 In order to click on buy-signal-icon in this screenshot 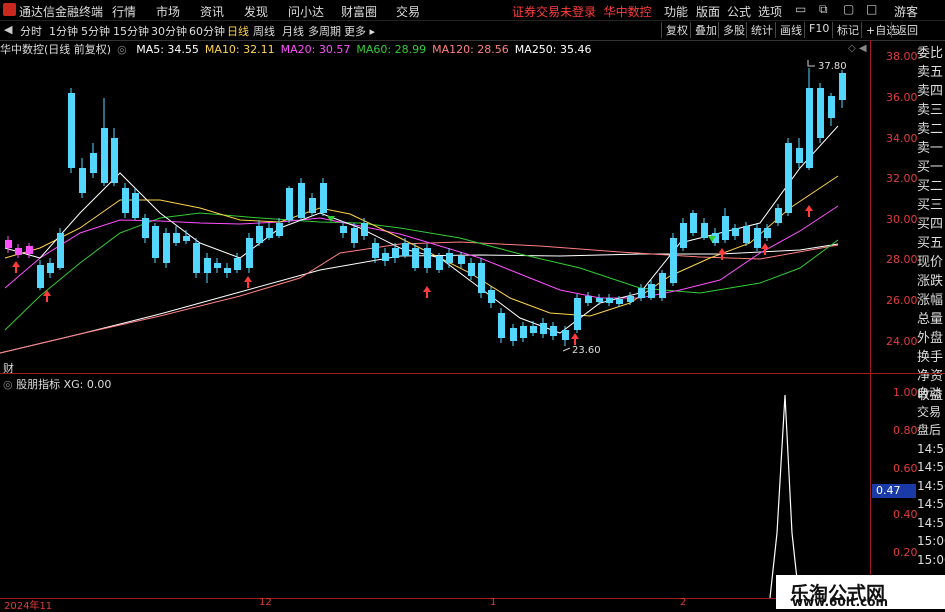, I will do `click(427, 292)`.